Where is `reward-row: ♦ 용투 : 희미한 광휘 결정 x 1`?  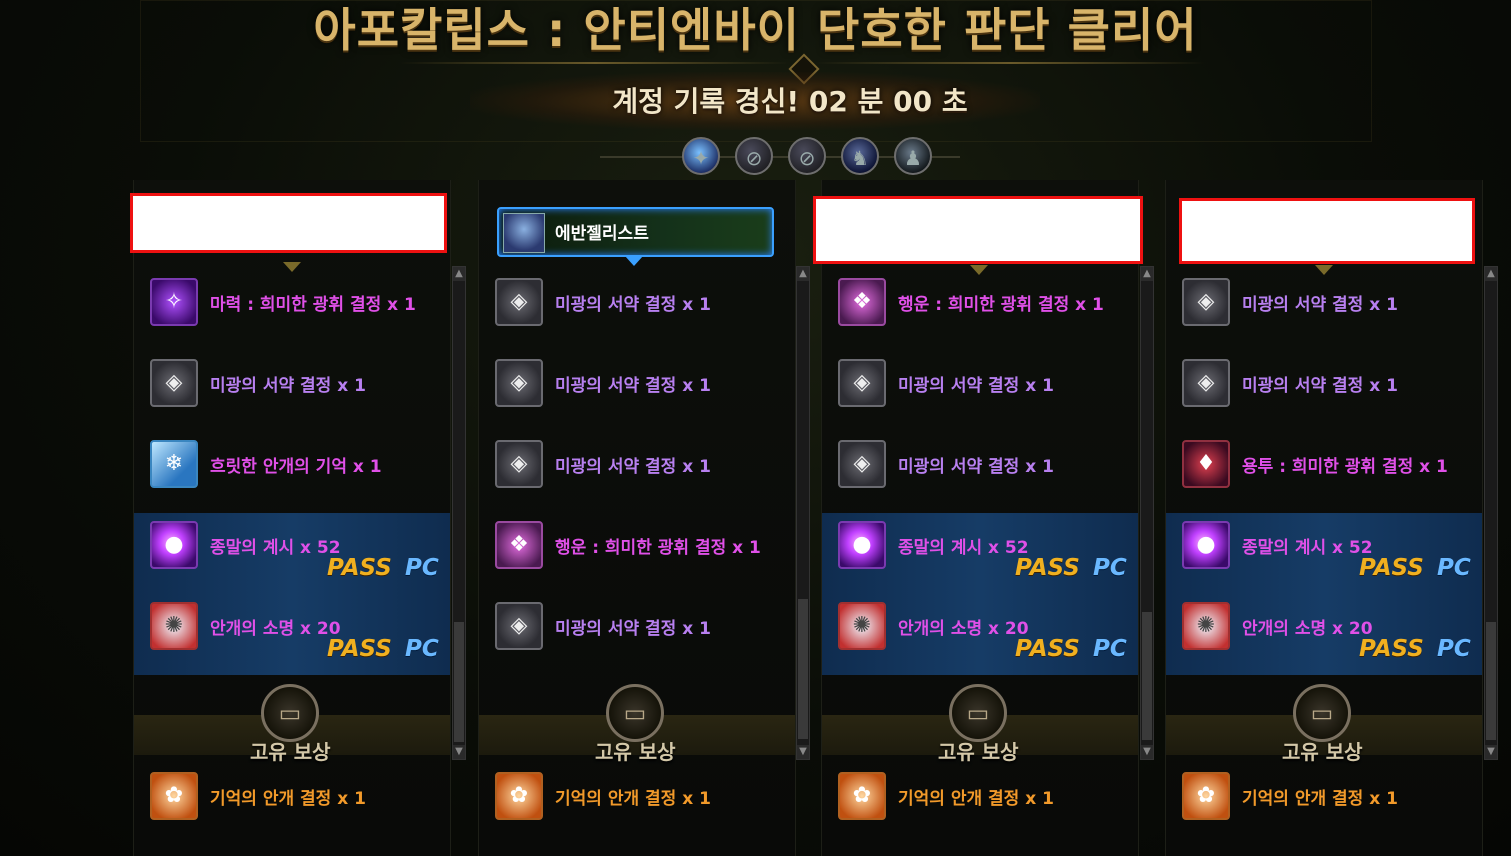
reward-row: ♦ 용투 : 희미한 광휘 결정 x 1 is located at coordinates (1324, 472).